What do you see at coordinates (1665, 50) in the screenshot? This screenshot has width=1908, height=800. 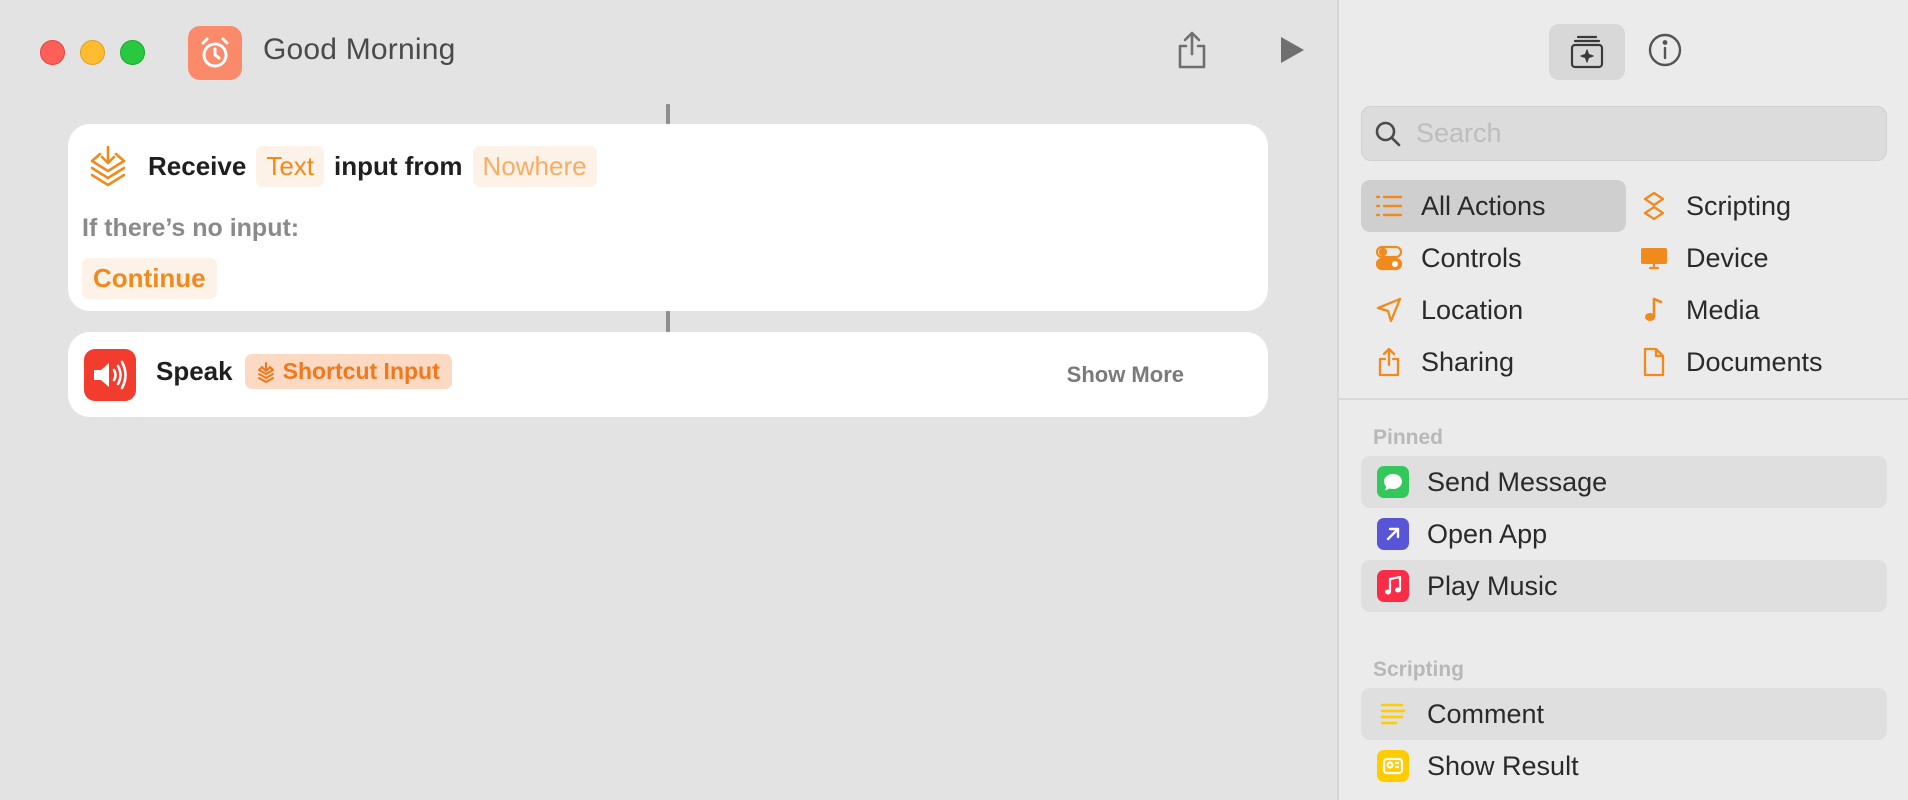 I see `info-icon` at bounding box center [1665, 50].